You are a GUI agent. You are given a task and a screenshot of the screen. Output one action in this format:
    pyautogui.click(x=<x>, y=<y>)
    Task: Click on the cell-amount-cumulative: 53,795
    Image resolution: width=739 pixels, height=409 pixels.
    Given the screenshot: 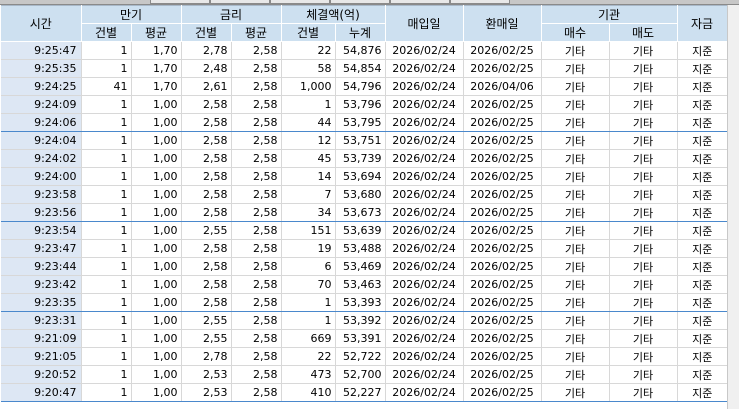 What is the action you would take?
    pyautogui.click(x=360, y=122)
    